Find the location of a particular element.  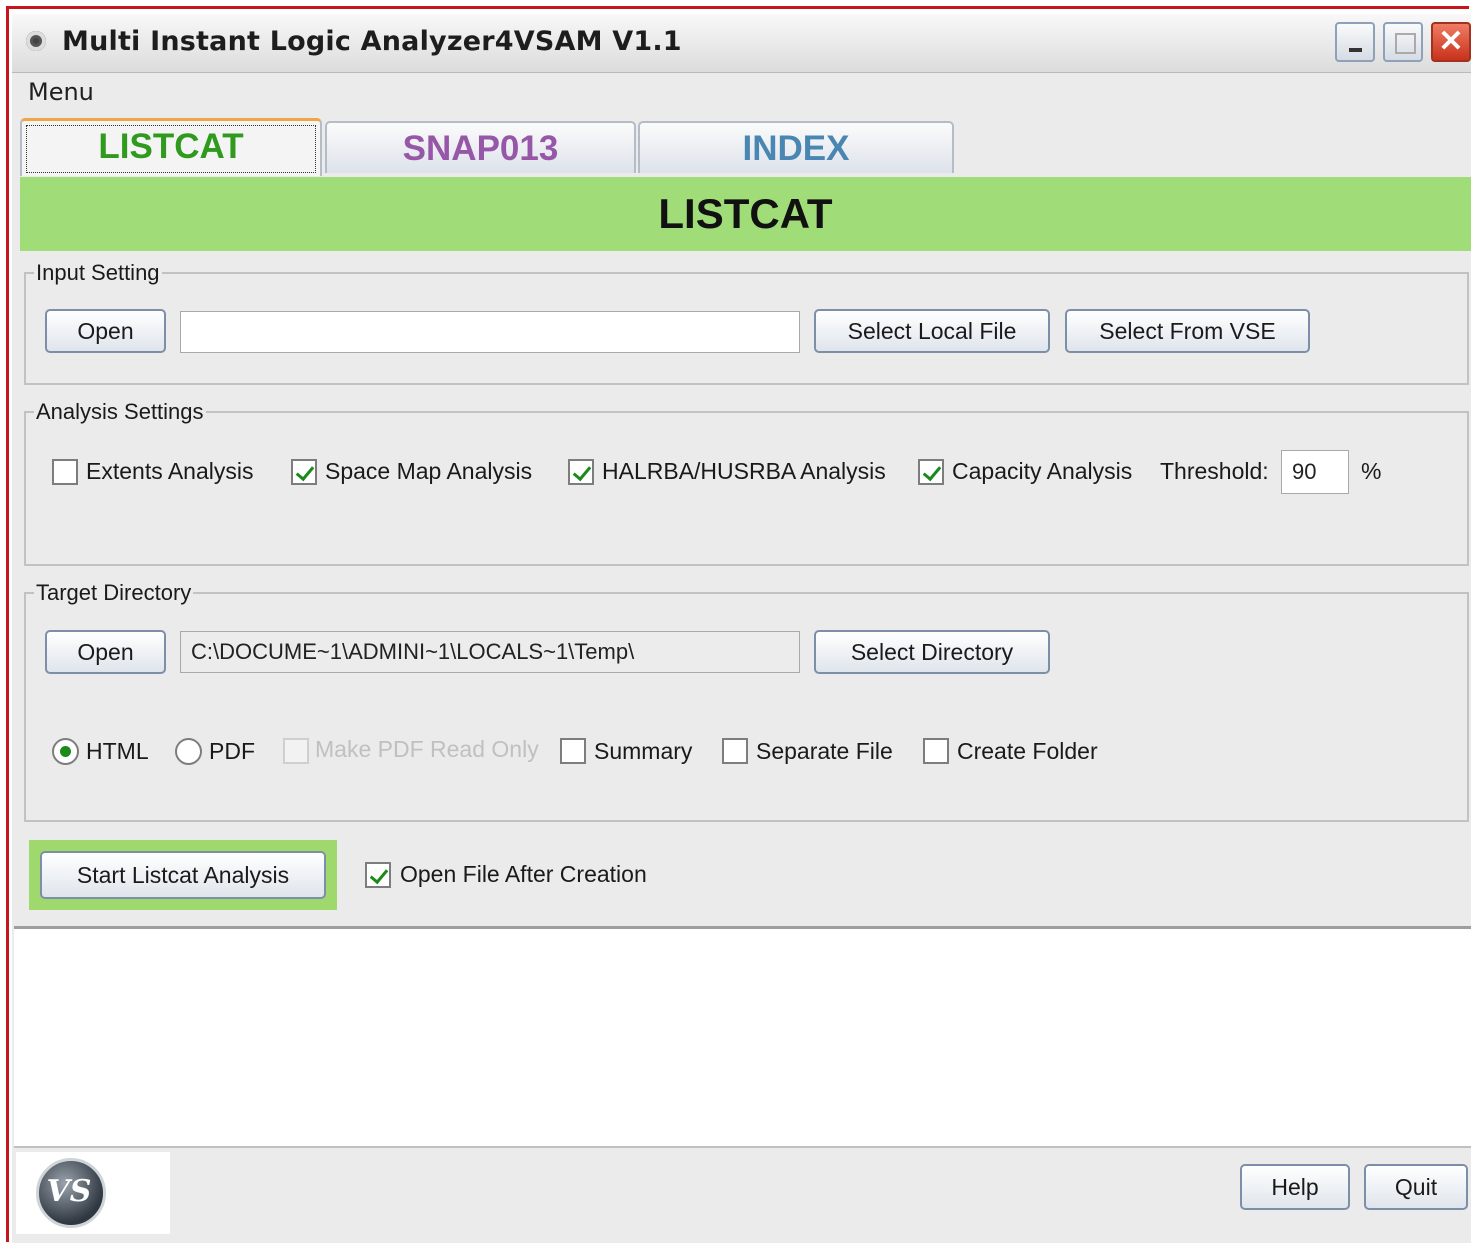

tab-bar: LISTCAT SNAP013 INDEX is located at coordinates (741, 147).